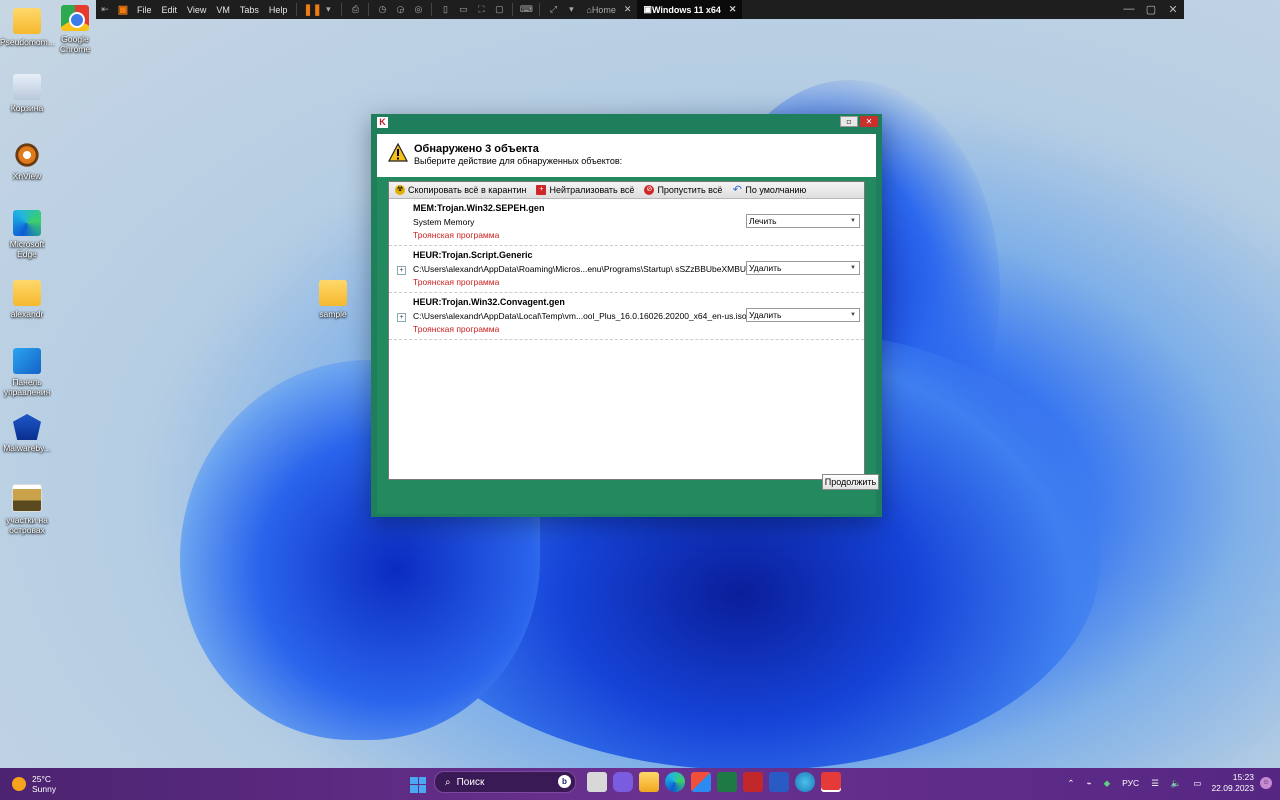 This screenshot has height=800, width=1280. I want to click on menu-vm: VM, so click(223, 10).